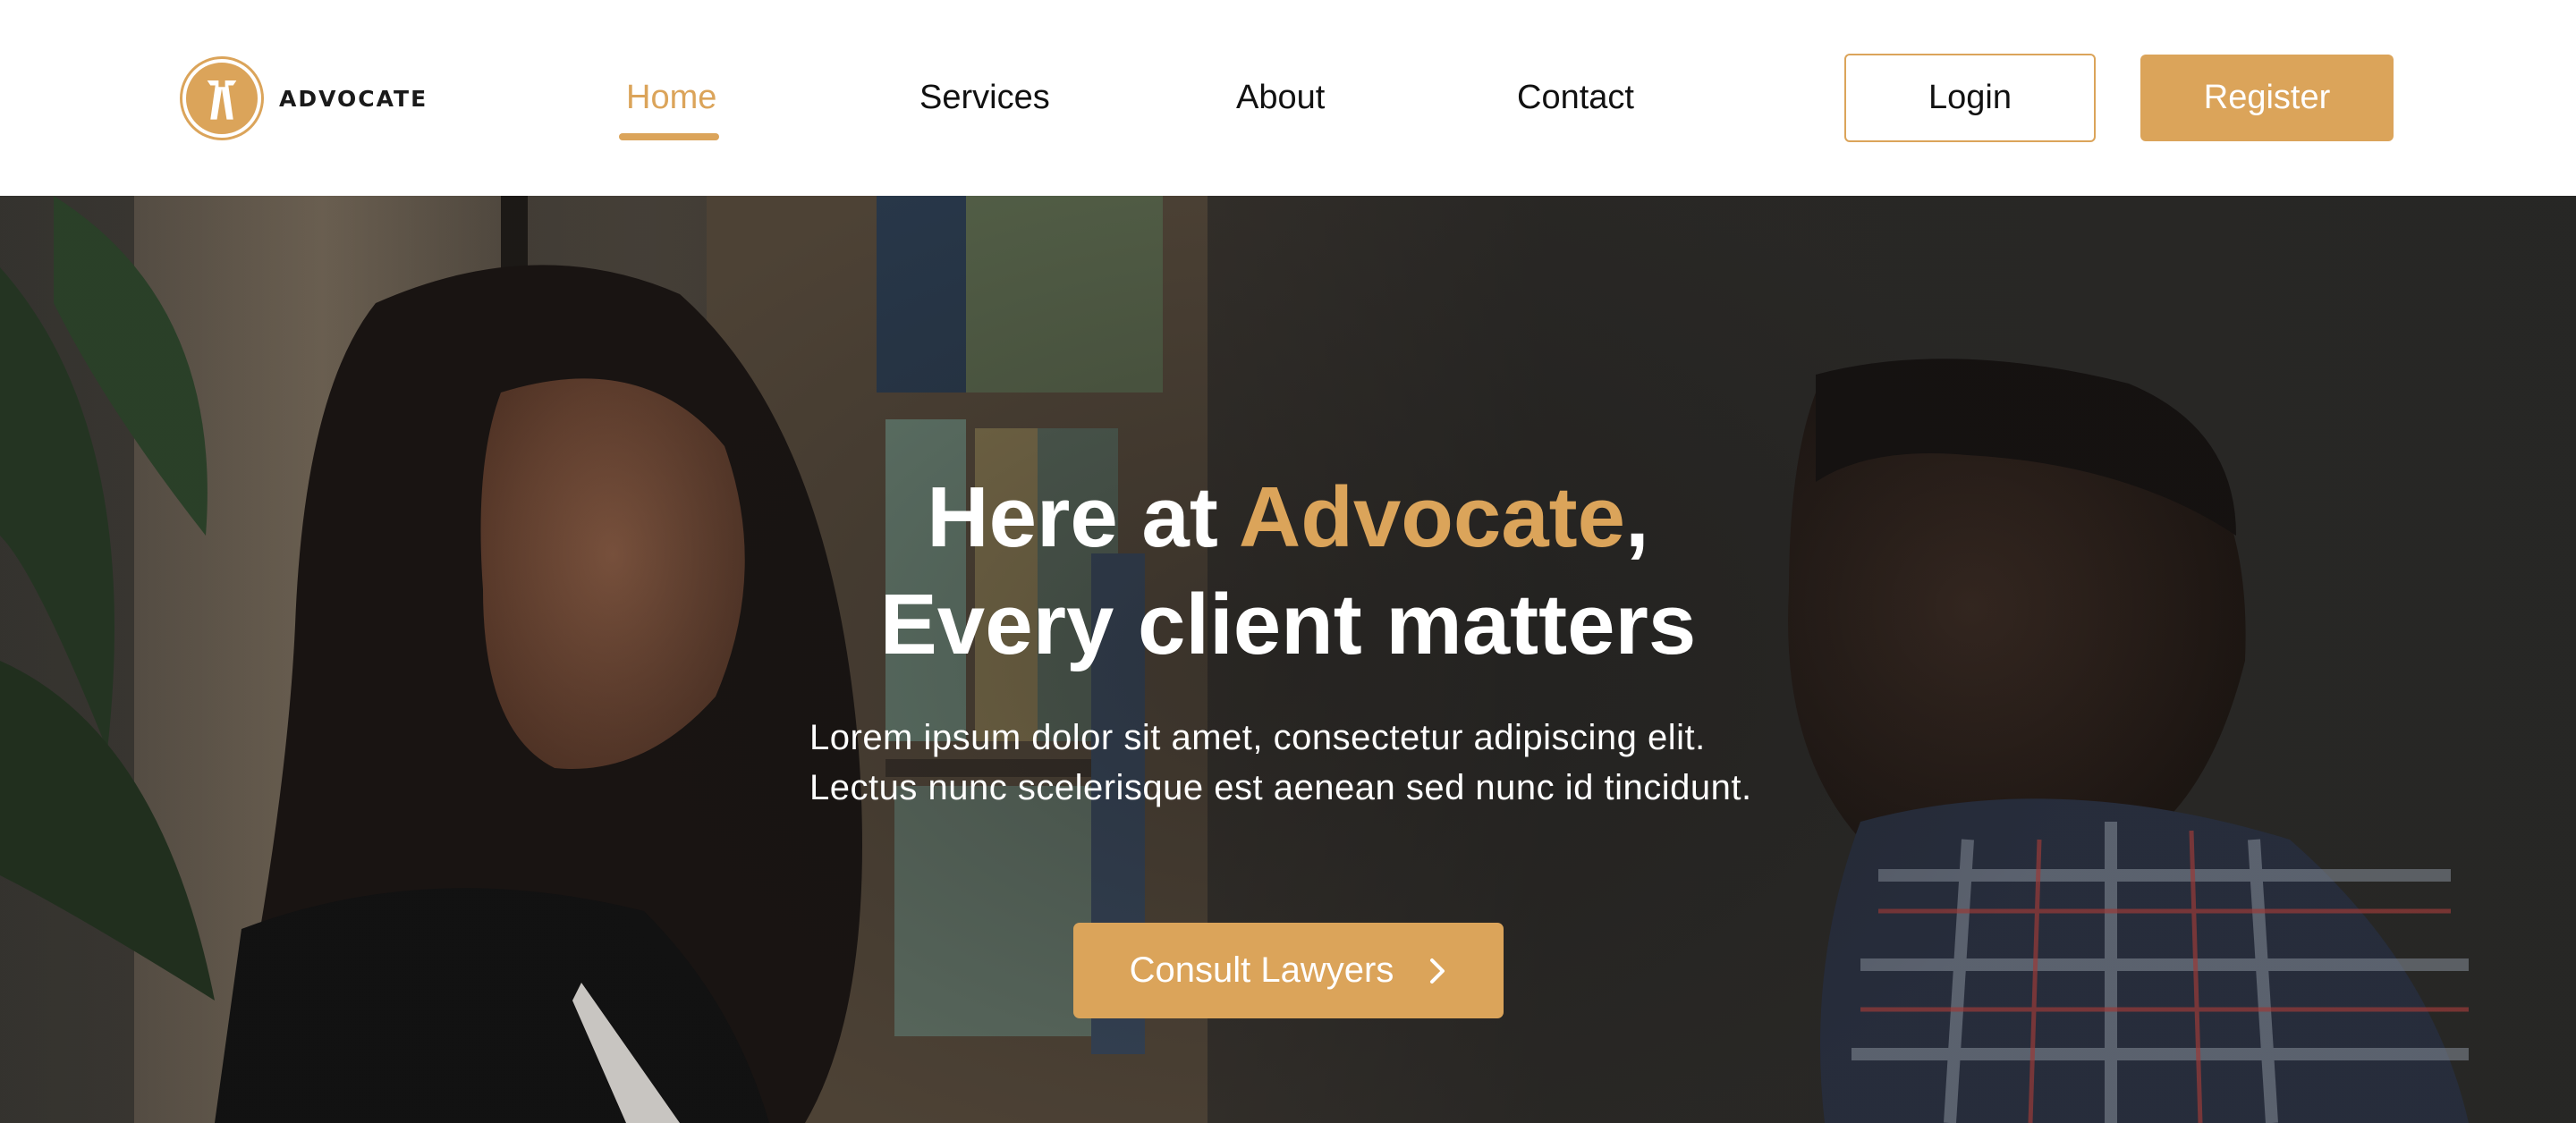 The height and width of the screenshot is (1123, 2576). I want to click on brand-name: ADVOCATE, so click(353, 98).